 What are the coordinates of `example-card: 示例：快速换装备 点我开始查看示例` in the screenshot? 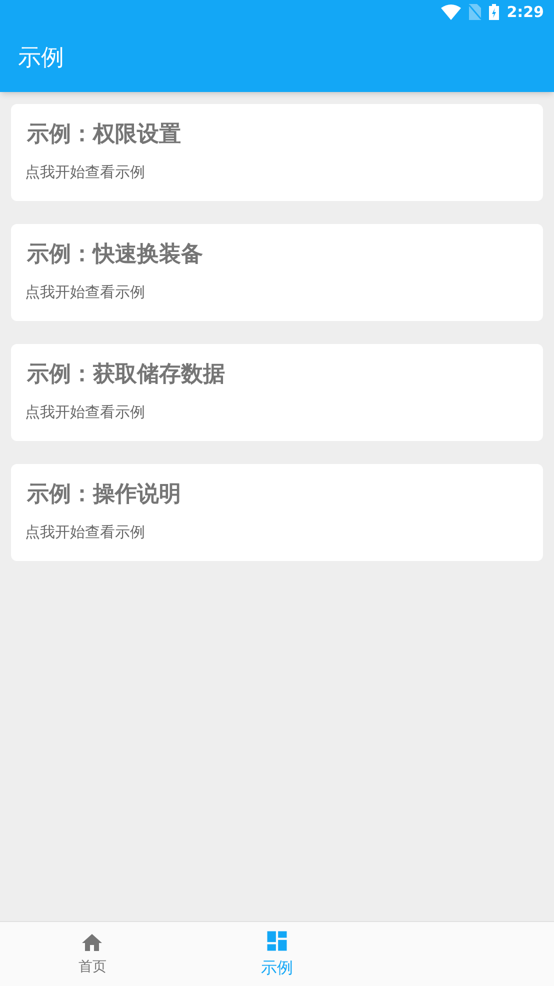 It's located at (277, 272).